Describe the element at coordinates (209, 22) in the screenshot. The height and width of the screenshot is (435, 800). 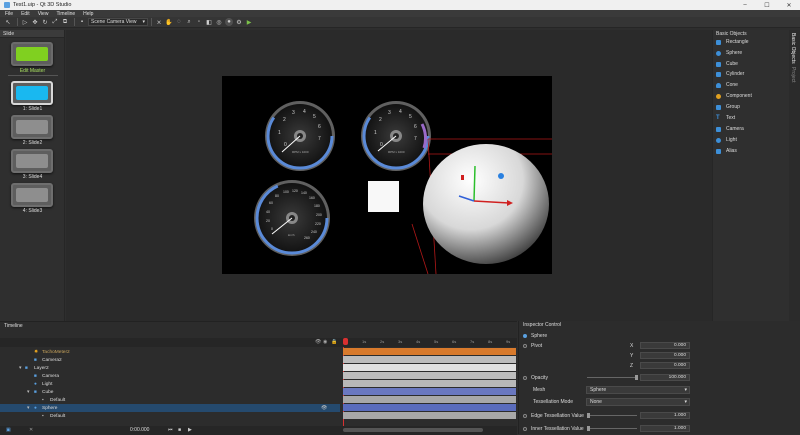
I see `shading-icon: ◧` at that location.